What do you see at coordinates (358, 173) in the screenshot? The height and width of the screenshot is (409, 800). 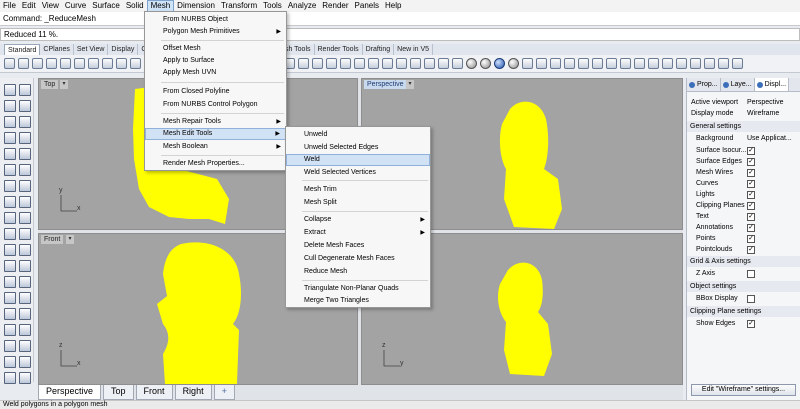 I see `menu-item-weld-selected-vertices: Weld Selected Vertices` at bounding box center [358, 173].